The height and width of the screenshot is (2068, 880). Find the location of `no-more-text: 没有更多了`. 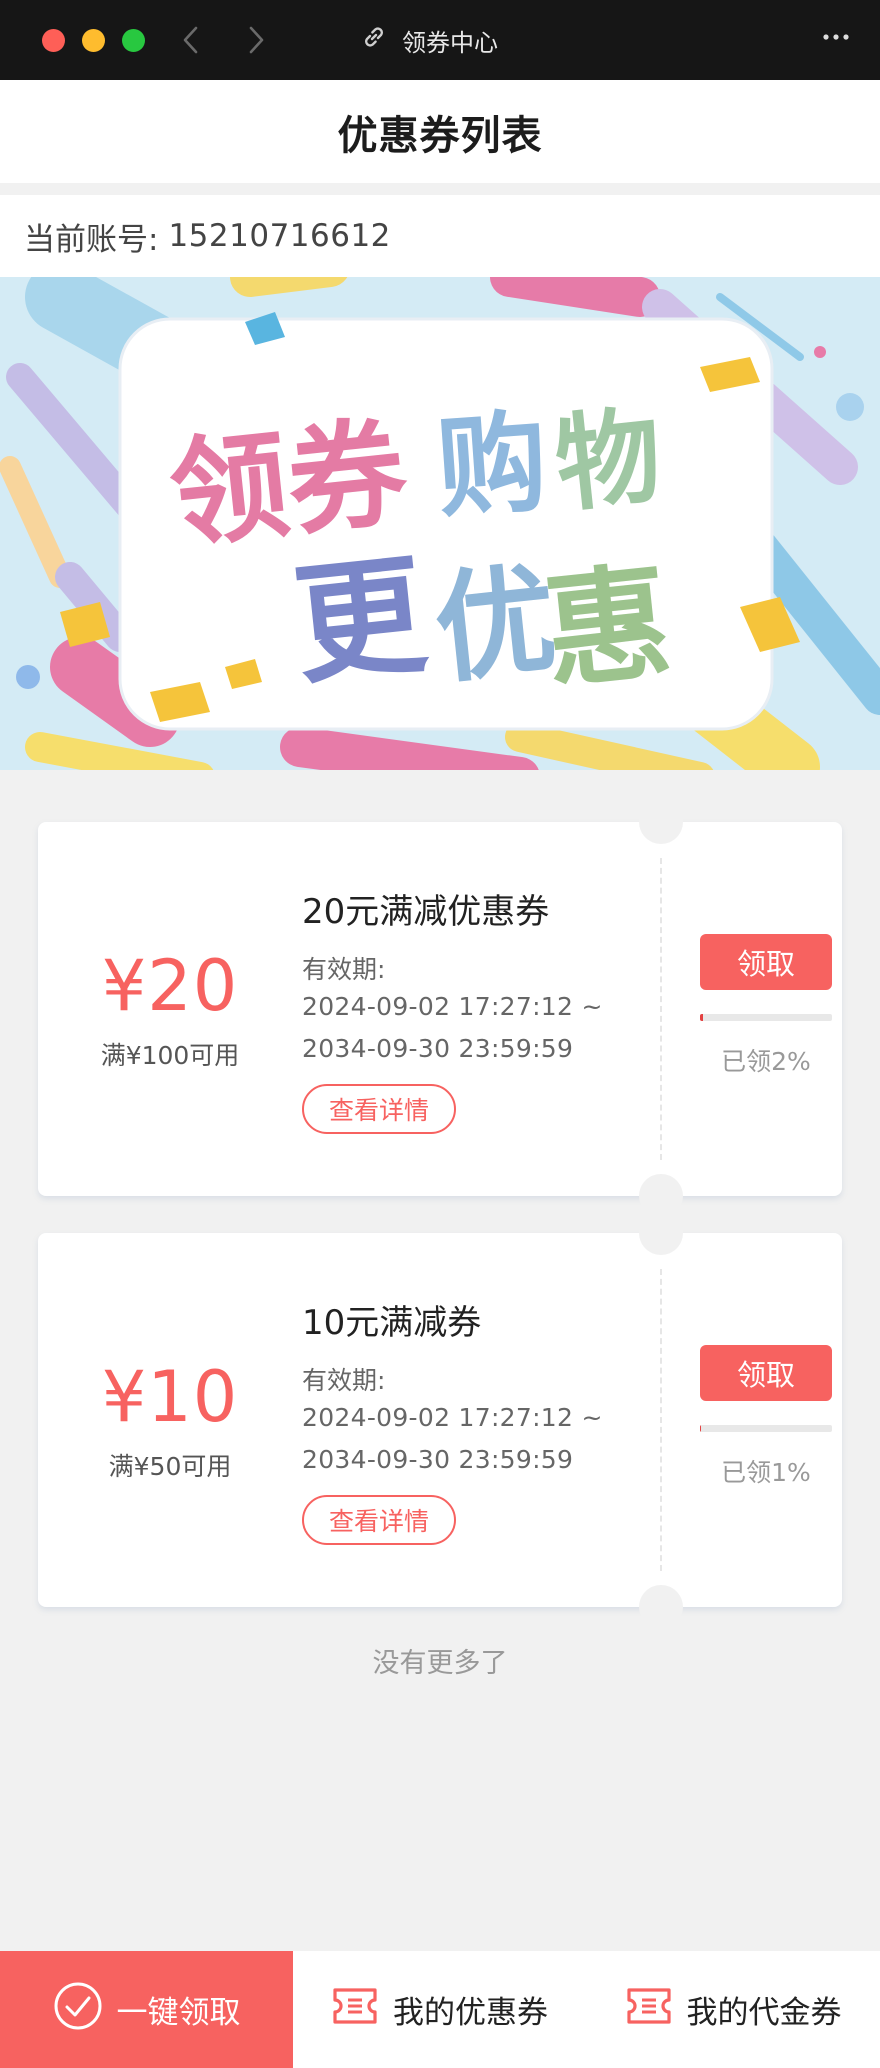

no-more-text: 没有更多了 is located at coordinates (440, 1663).